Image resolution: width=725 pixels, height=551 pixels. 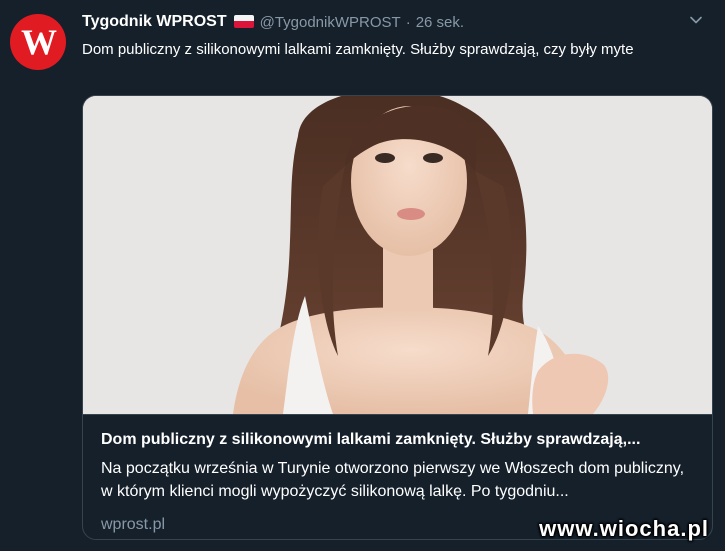 What do you see at coordinates (696, 20) in the screenshot?
I see `chevron-down-icon` at bounding box center [696, 20].